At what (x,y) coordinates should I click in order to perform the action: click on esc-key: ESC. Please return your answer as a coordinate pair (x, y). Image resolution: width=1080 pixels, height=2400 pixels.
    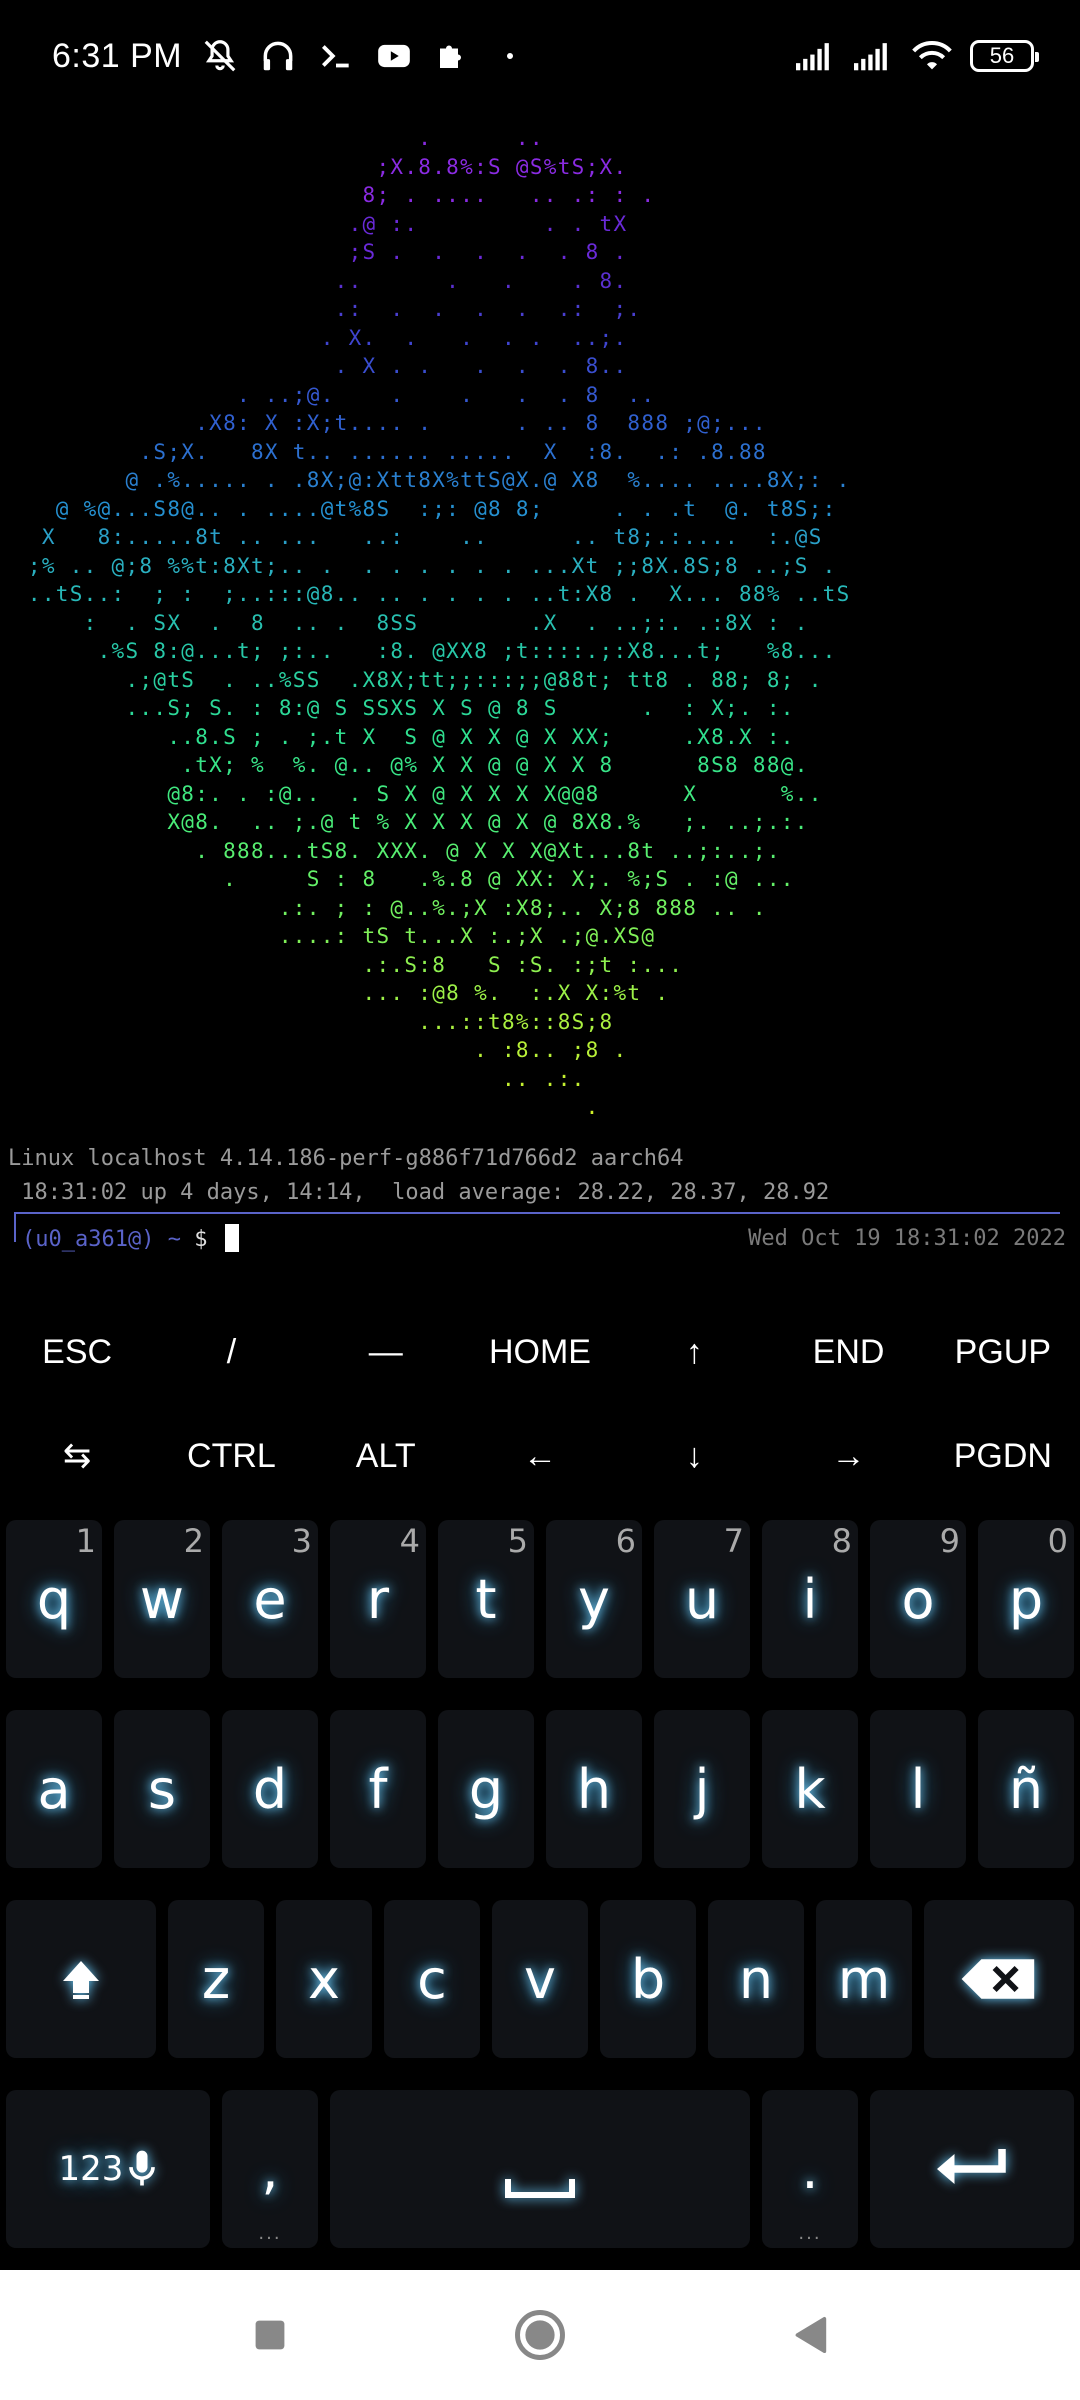
    Looking at the image, I should click on (77, 1352).